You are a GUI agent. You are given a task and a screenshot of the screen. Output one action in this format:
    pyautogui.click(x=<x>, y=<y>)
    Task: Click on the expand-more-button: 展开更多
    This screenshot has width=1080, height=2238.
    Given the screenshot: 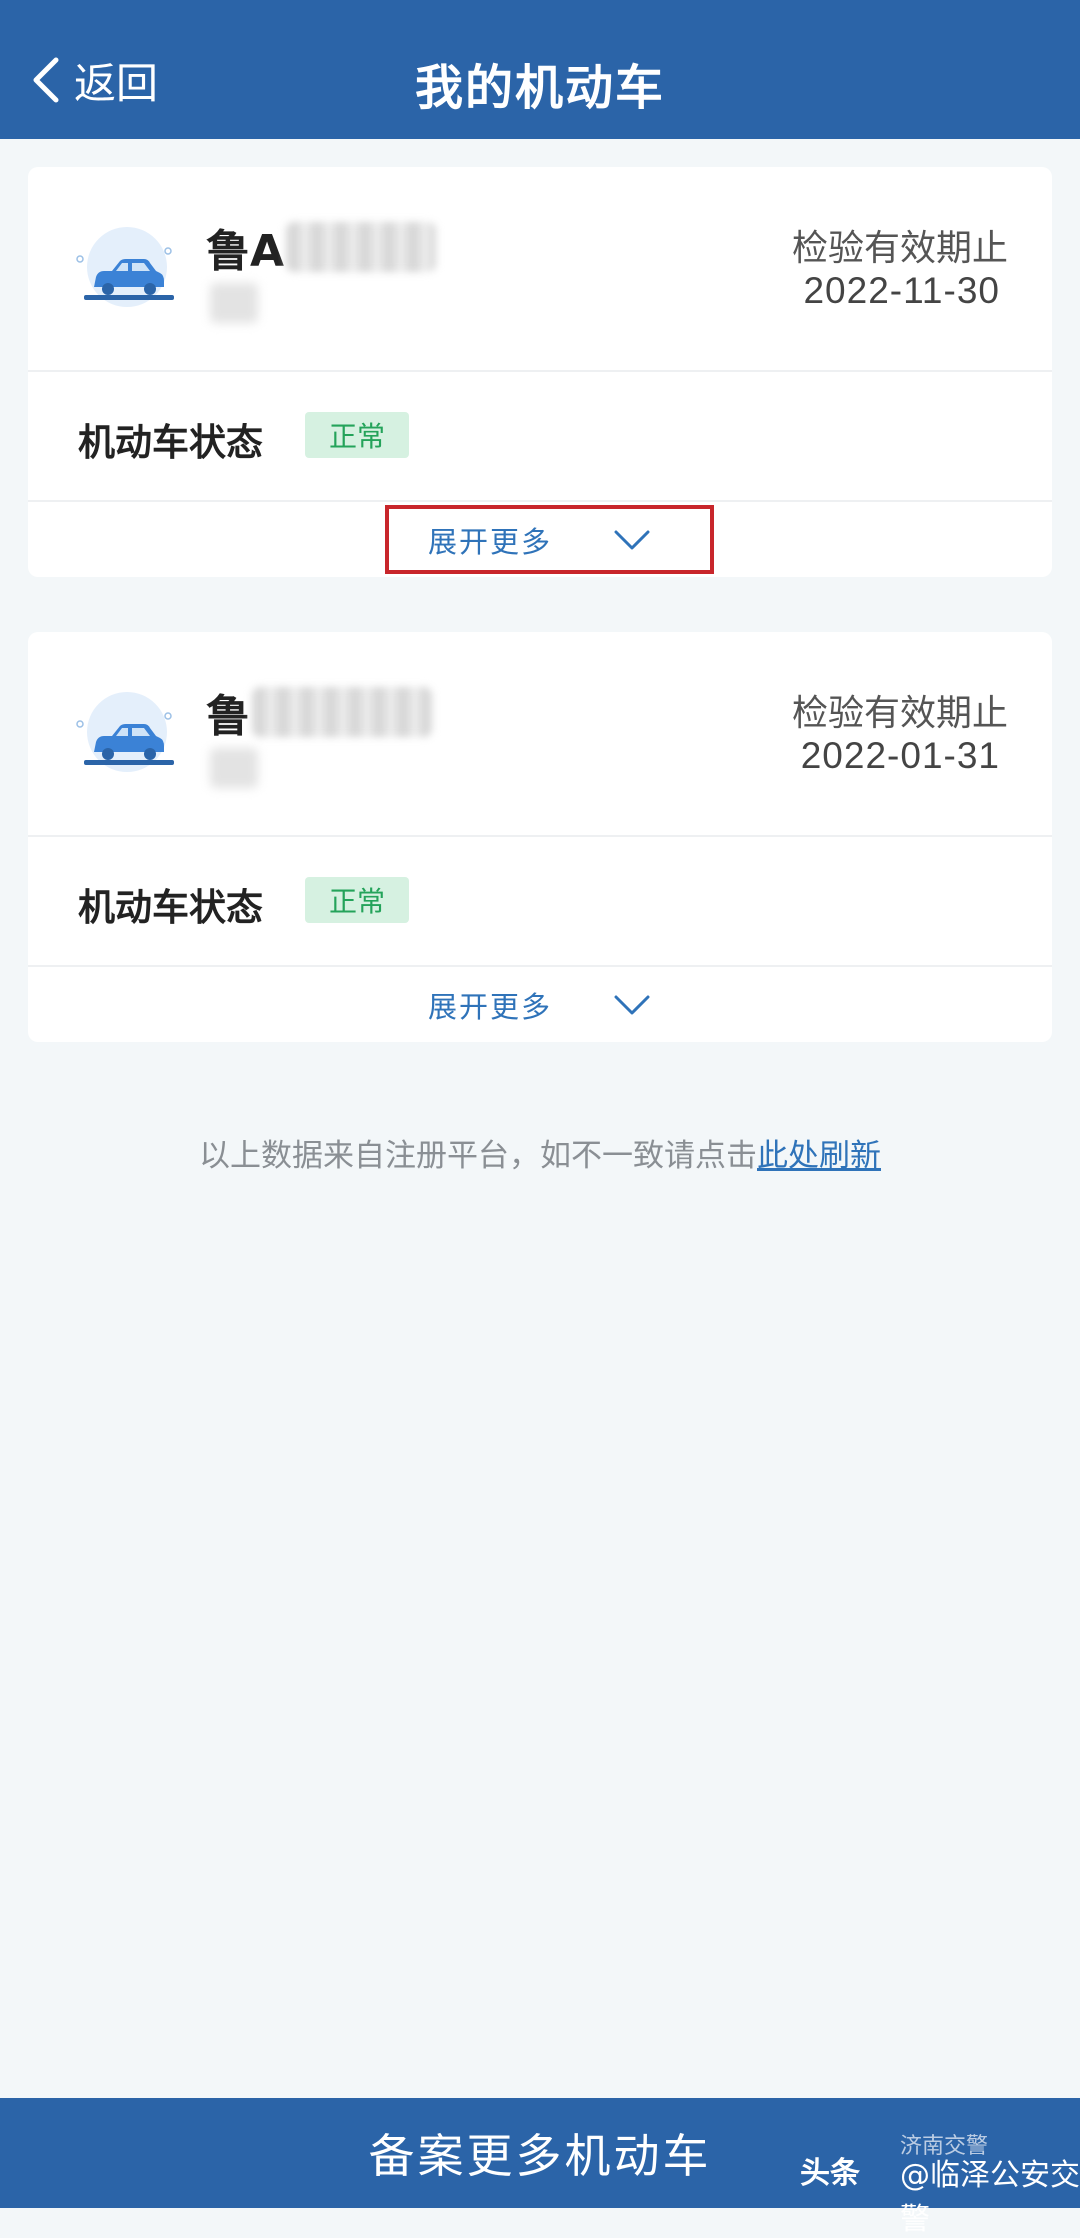 What is the action you would take?
    pyautogui.click(x=540, y=1004)
    